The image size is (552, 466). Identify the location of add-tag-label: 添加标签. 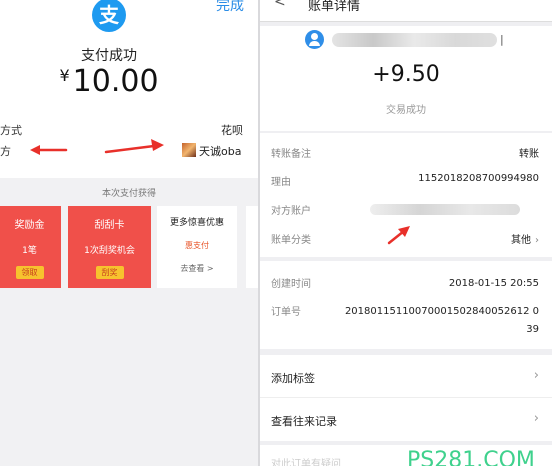
(293, 378).